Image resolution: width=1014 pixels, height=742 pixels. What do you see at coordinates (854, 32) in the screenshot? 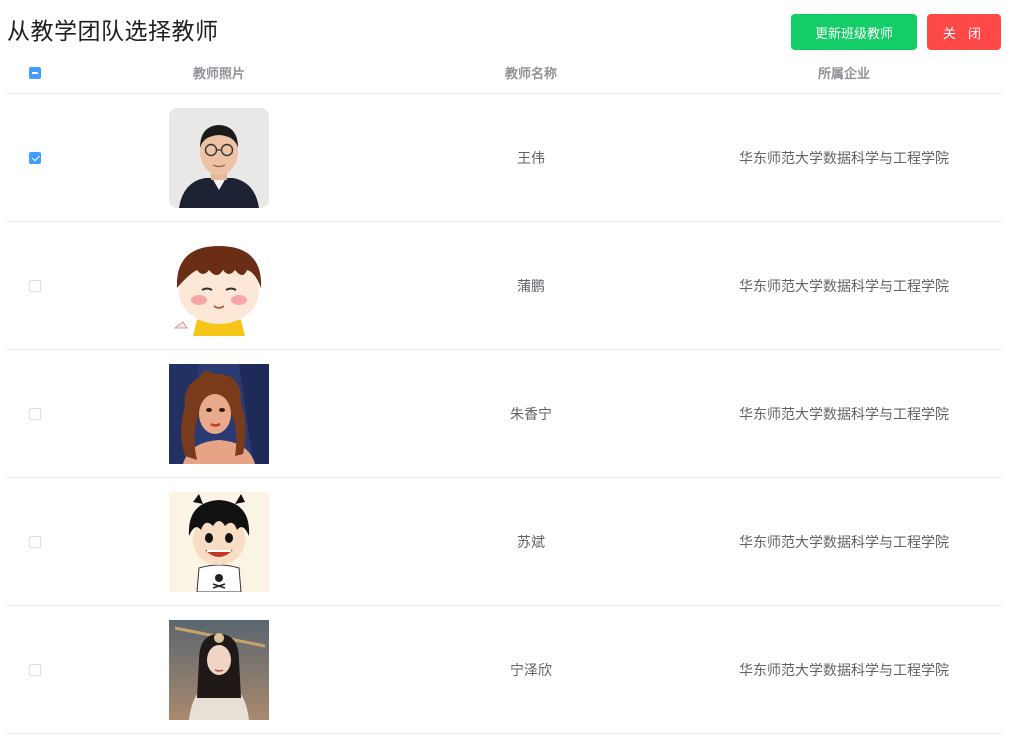
I see `update-class-teachers-button: 更新班级教师` at bounding box center [854, 32].